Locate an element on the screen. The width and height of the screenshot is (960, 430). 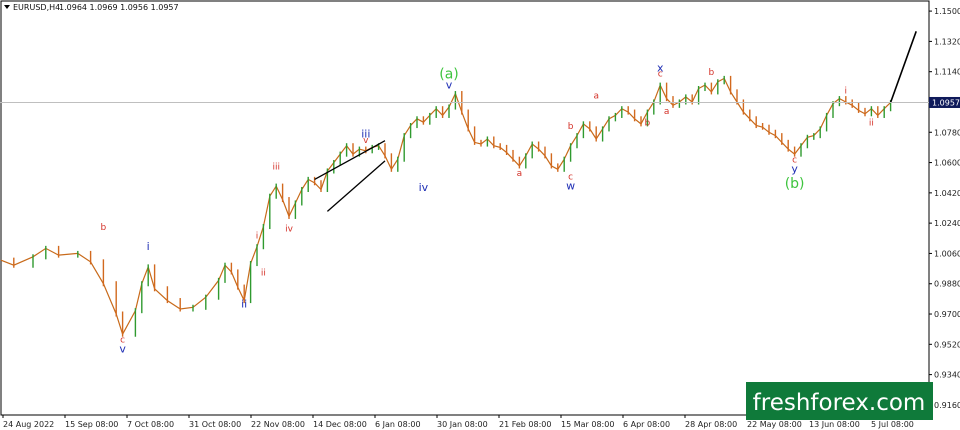
x-tick-label: 6 Jan 08:00 is located at coordinates (398, 424).